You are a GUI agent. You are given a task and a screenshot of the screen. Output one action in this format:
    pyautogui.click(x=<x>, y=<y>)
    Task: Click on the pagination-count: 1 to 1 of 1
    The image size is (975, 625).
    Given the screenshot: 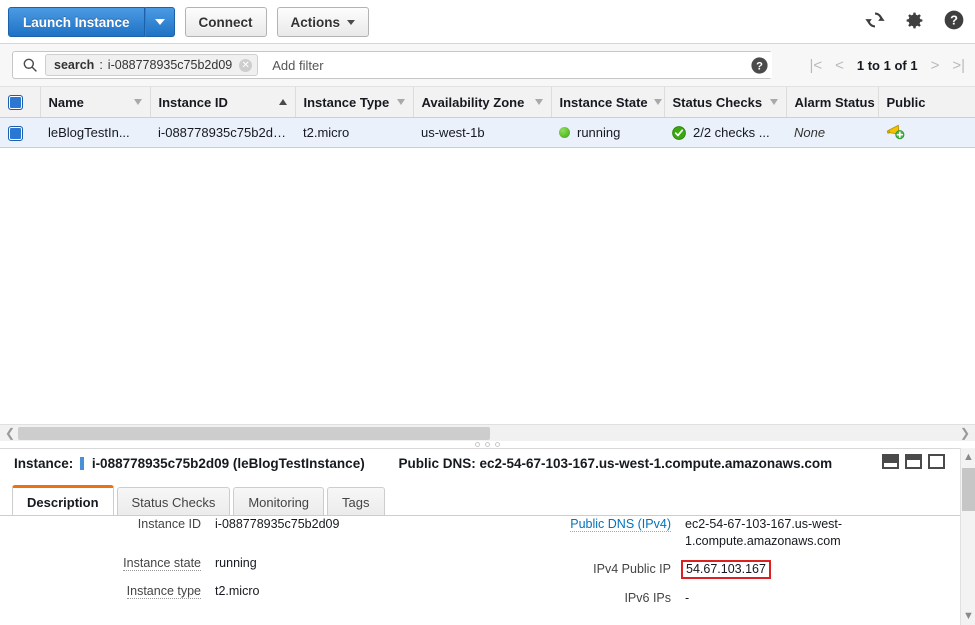 What is the action you would take?
    pyautogui.click(x=887, y=65)
    